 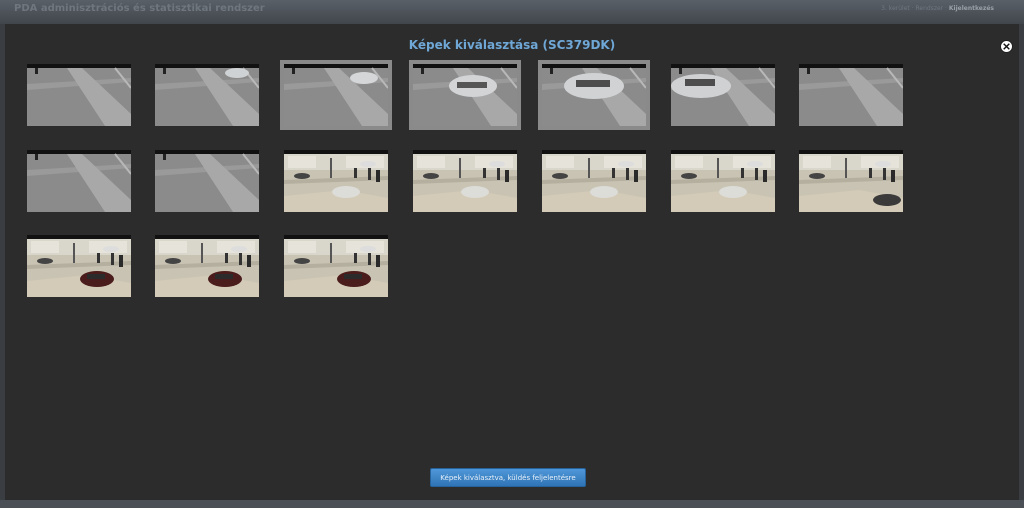 What do you see at coordinates (512, 45) in the screenshot?
I see `modal-title: Képek kiválasztása (SC379DK)` at bounding box center [512, 45].